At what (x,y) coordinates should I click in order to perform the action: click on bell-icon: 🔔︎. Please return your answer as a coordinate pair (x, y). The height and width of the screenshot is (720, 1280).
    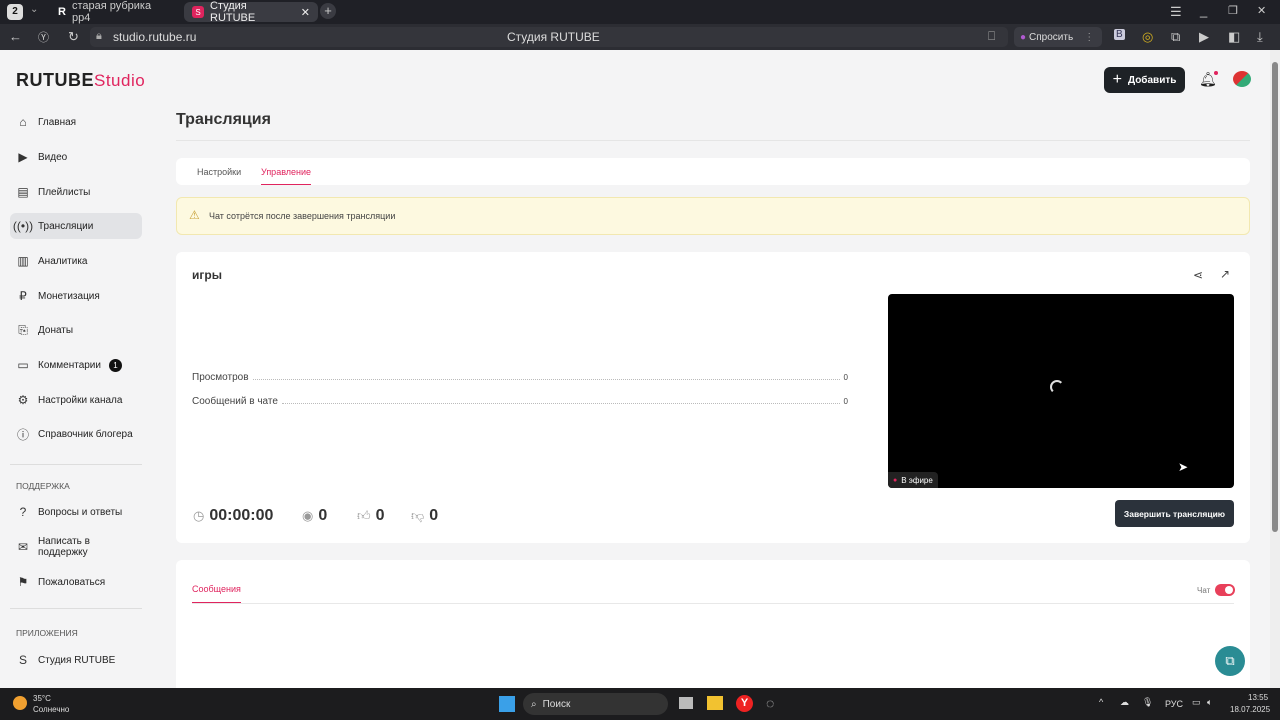
    Looking at the image, I should click on (1208, 79).